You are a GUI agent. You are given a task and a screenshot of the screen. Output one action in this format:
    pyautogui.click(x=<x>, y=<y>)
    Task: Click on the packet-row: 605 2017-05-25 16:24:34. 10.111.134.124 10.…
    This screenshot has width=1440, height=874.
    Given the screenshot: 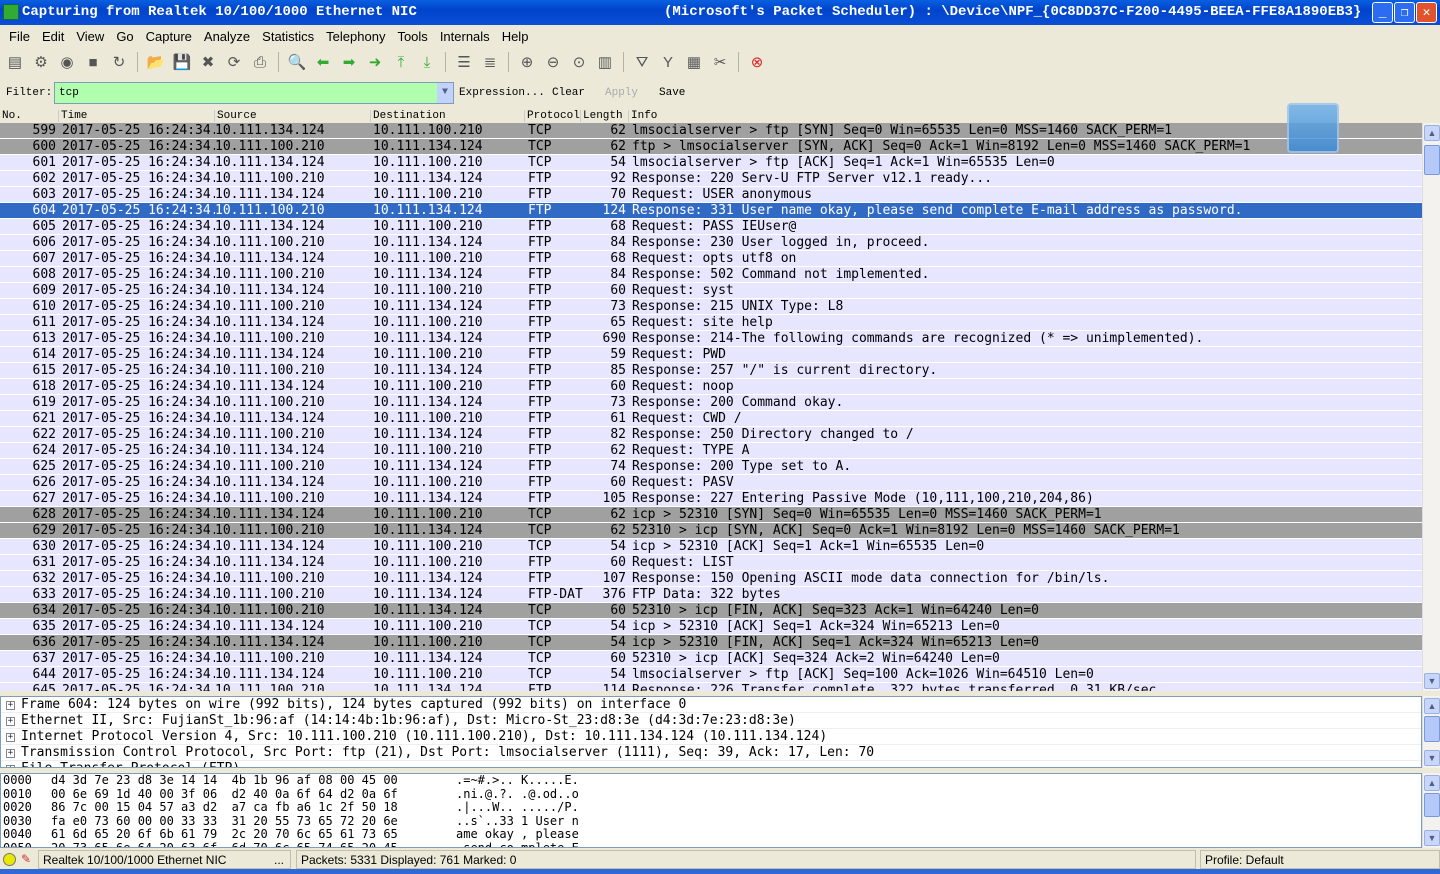 What is the action you would take?
    pyautogui.click(x=711, y=227)
    